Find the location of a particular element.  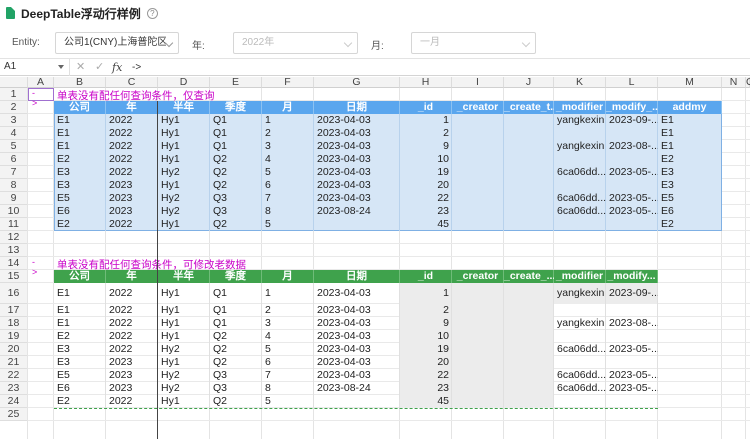

table1-cell: 2 is located at coordinates (288, 133).